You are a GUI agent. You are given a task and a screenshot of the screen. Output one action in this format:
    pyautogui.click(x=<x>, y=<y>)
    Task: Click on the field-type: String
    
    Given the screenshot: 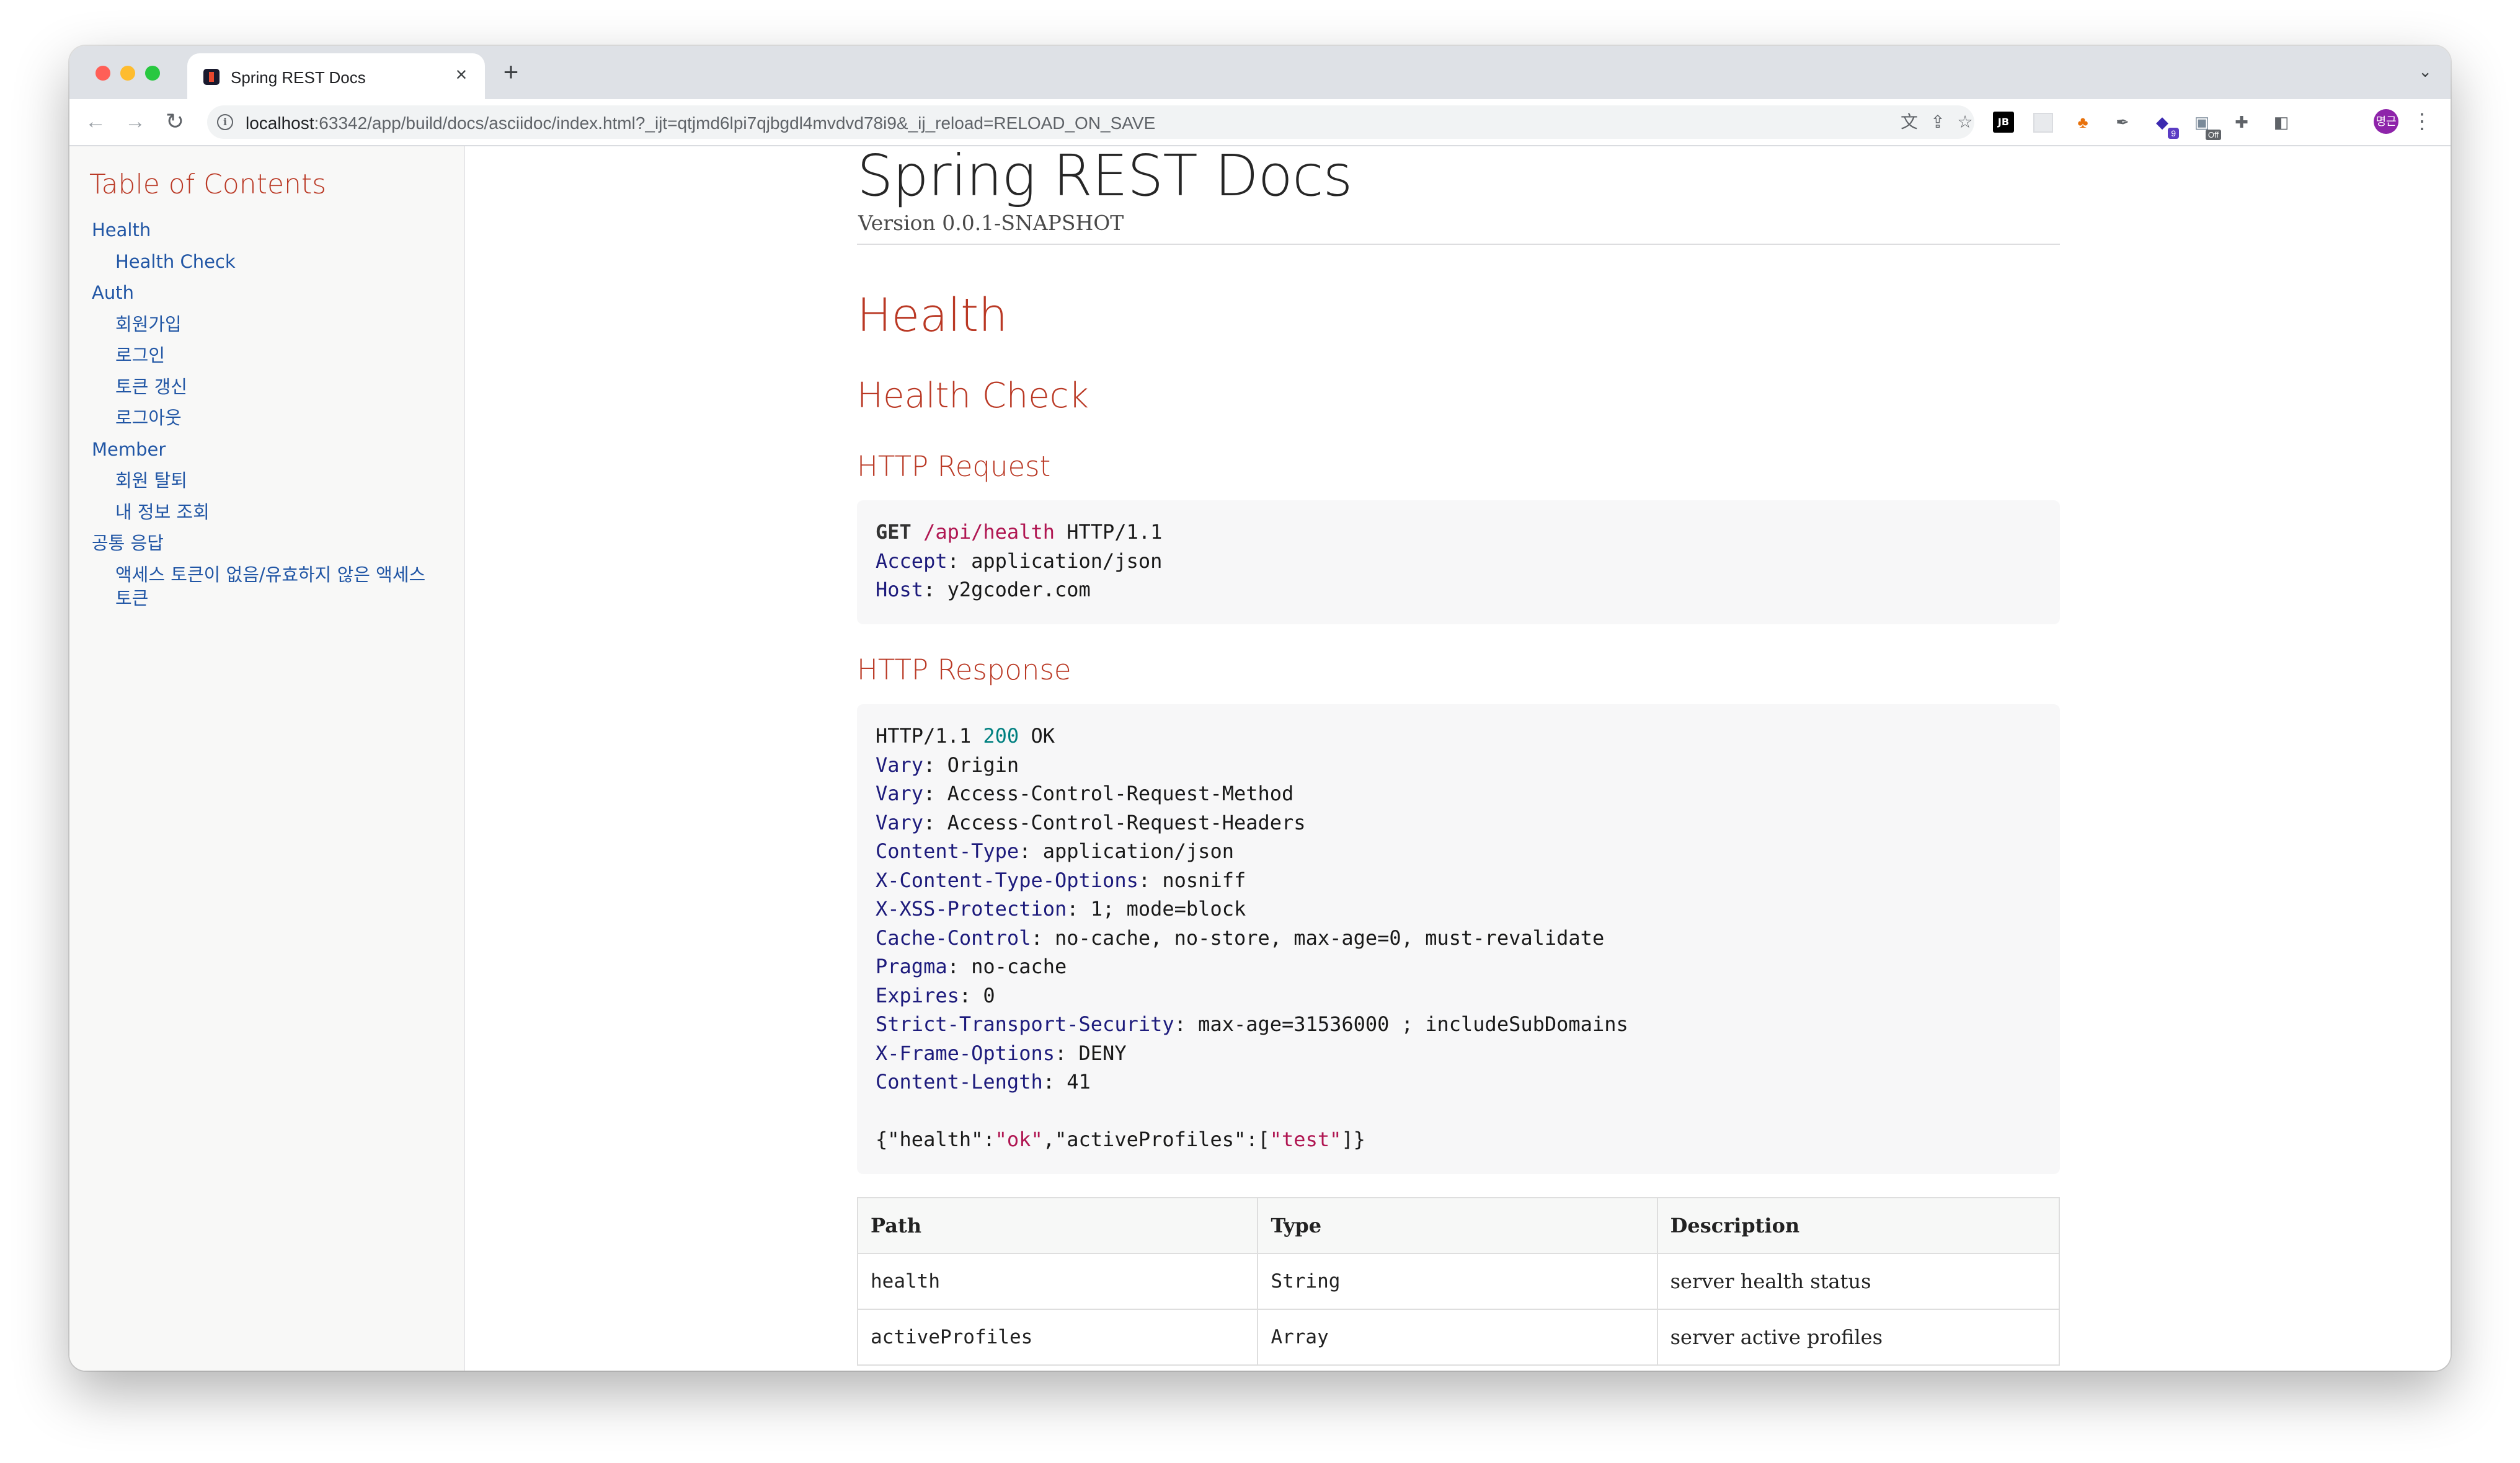 What is the action you would take?
    pyautogui.click(x=1457, y=1281)
    